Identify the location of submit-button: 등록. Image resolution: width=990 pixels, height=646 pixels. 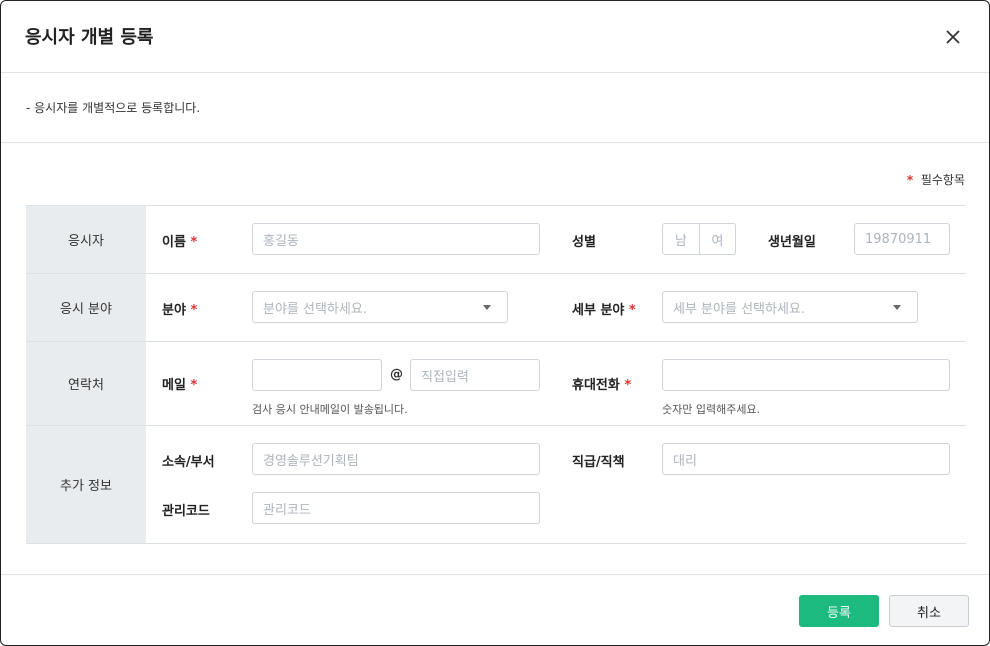
(839, 611).